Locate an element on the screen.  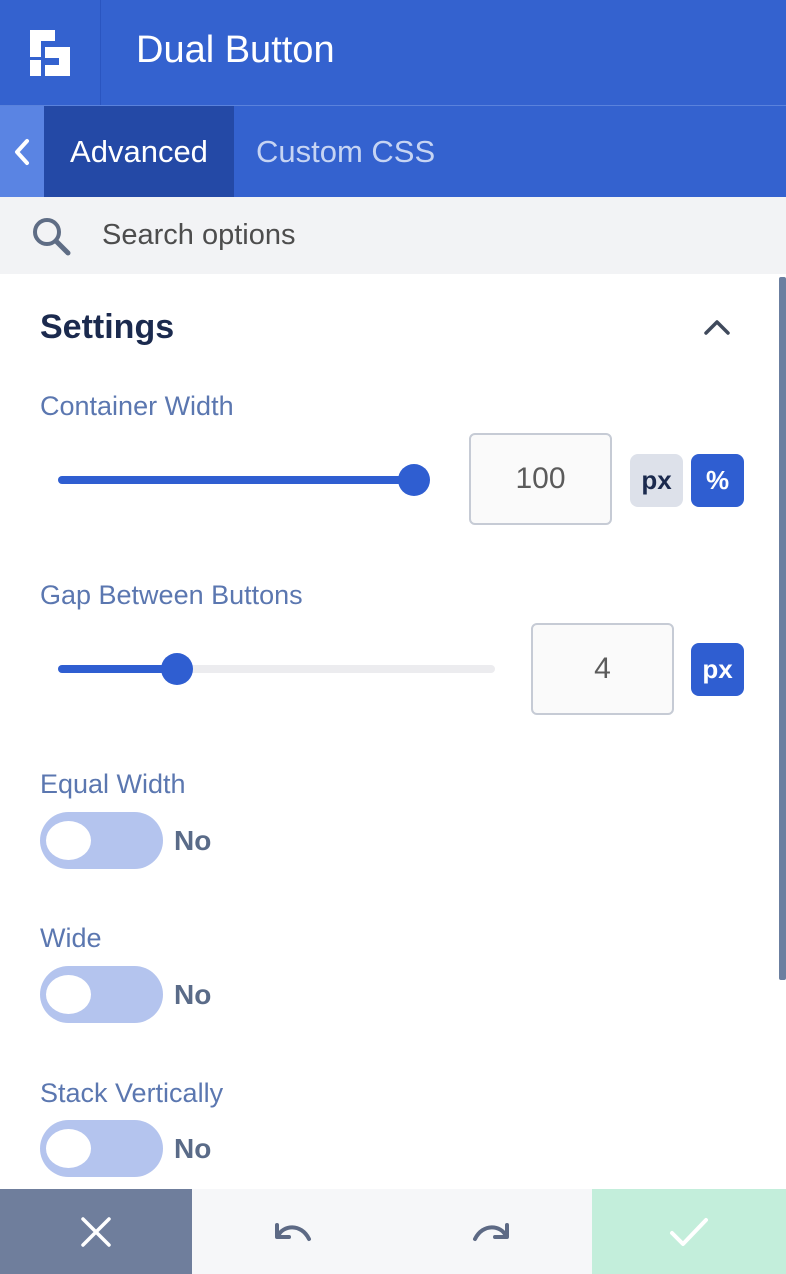
gap-unit-px-button: px is located at coordinates (717, 669).